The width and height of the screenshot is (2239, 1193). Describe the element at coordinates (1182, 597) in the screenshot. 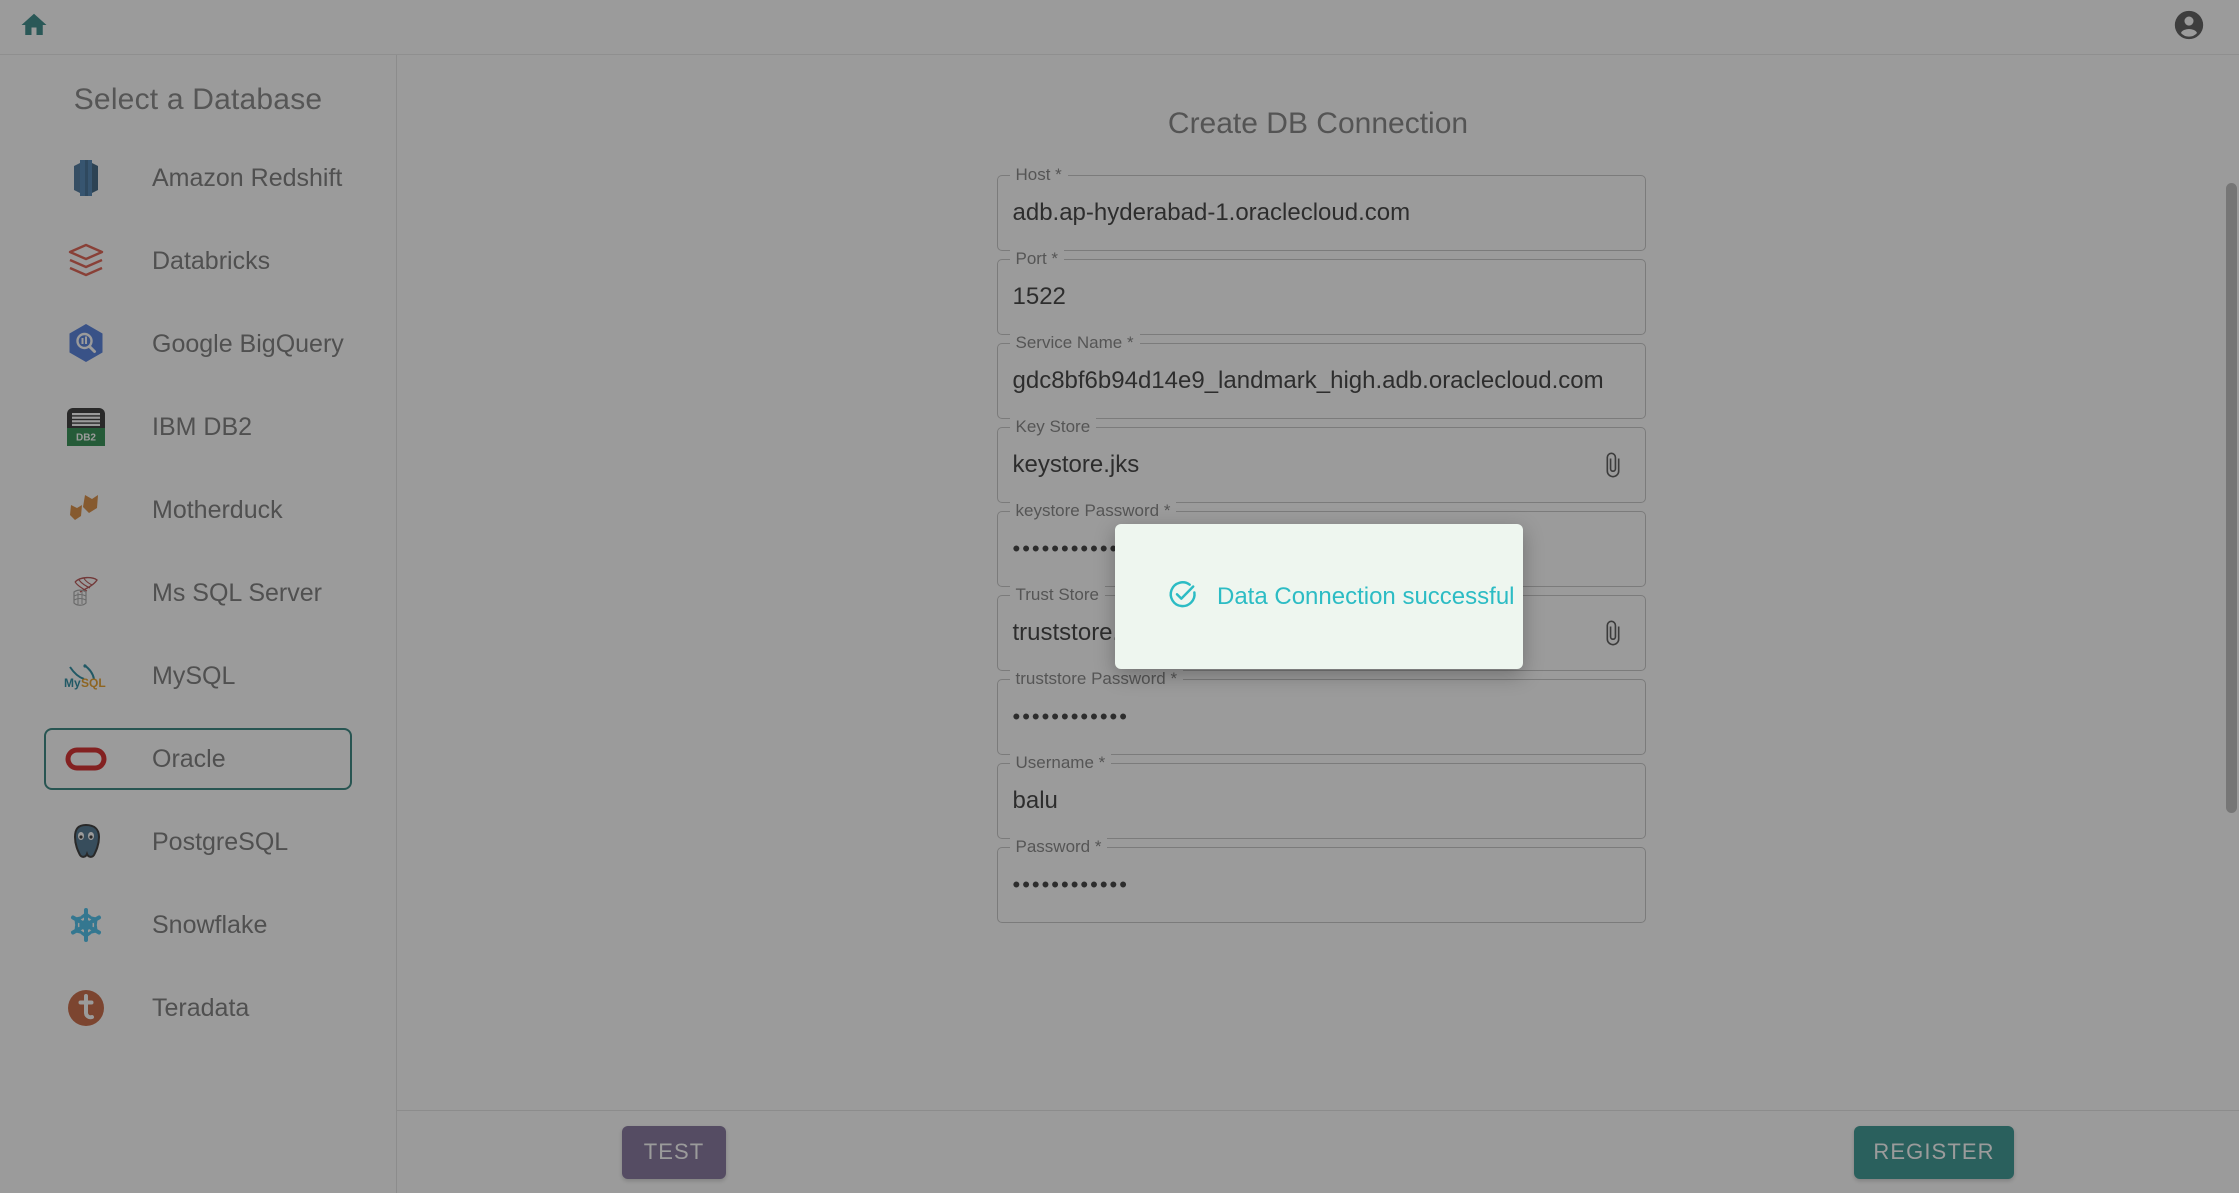

I see `check-circle-icon` at that location.